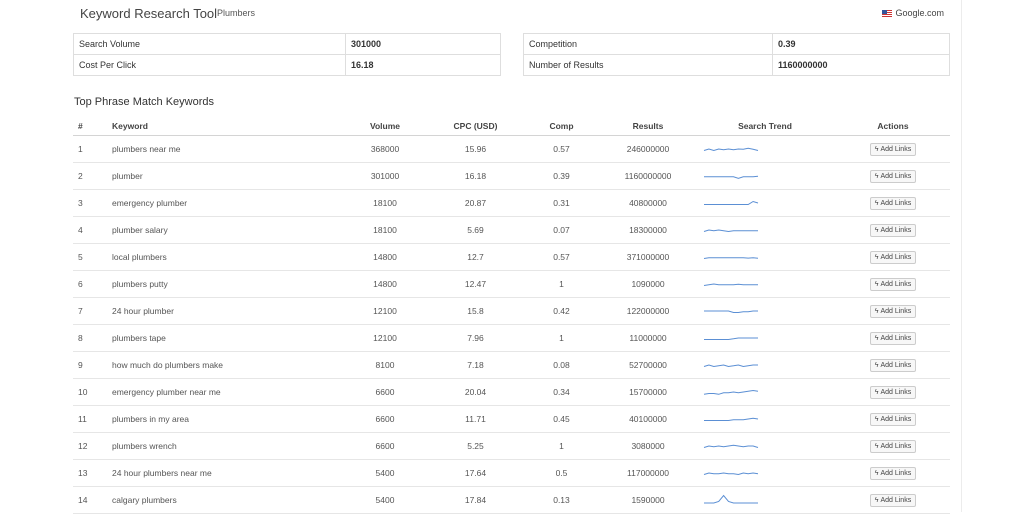  Describe the element at coordinates (648, 338) in the screenshot. I see `results-cell: 11000000` at that location.